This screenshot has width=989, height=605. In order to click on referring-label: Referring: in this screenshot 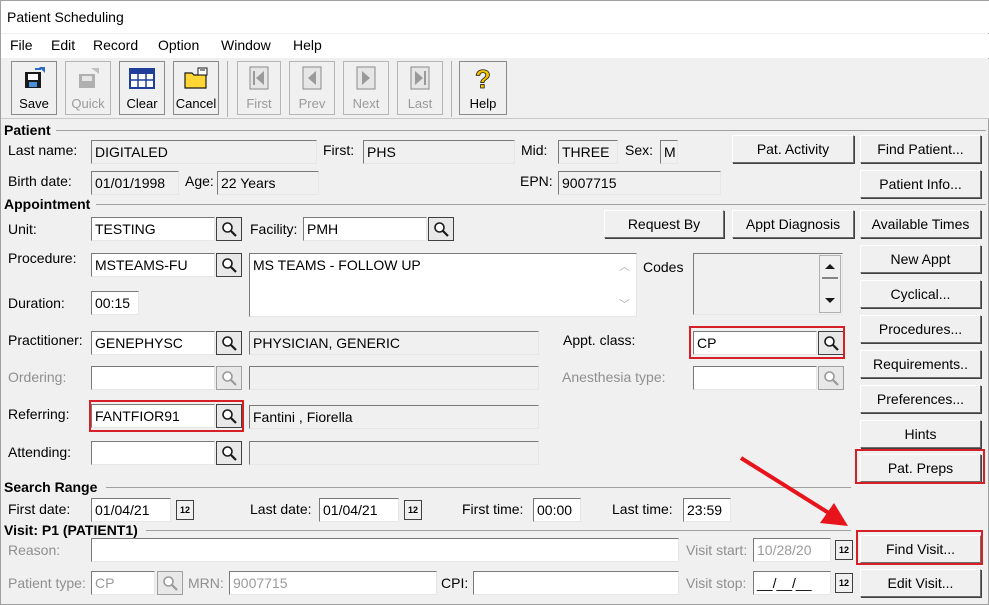, I will do `click(39, 414)`.